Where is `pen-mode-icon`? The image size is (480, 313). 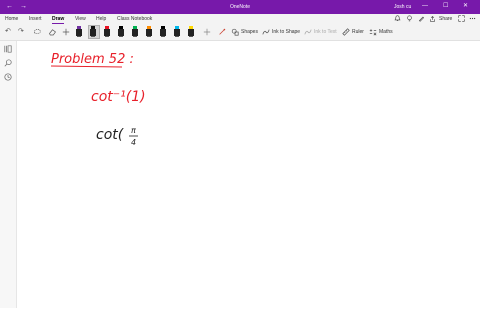 pen-mode-icon is located at coordinates (421, 19).